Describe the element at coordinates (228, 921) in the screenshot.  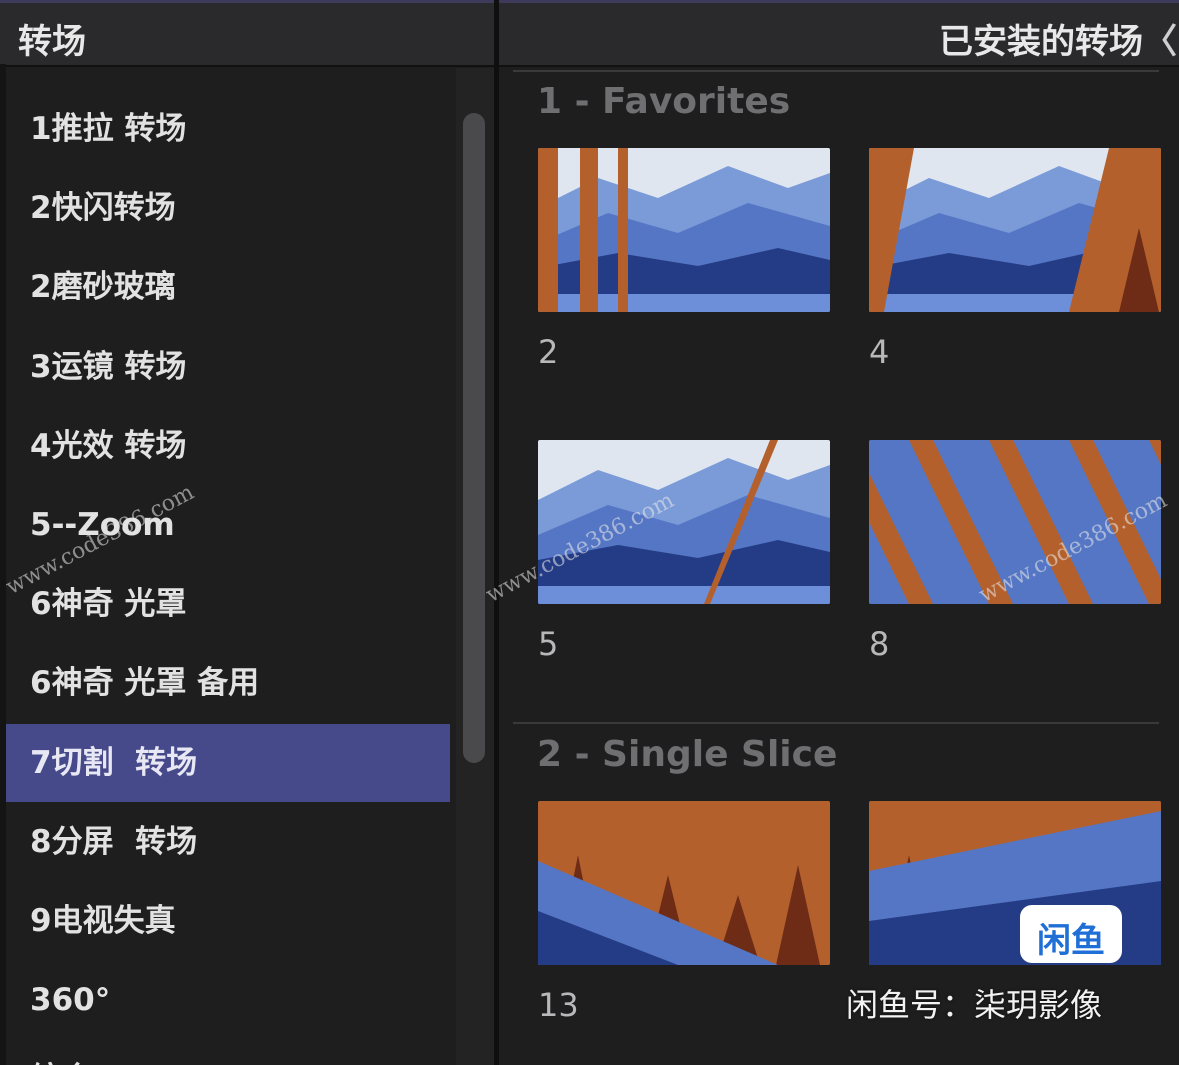
I see `category-item: 9电视失真` at that location.